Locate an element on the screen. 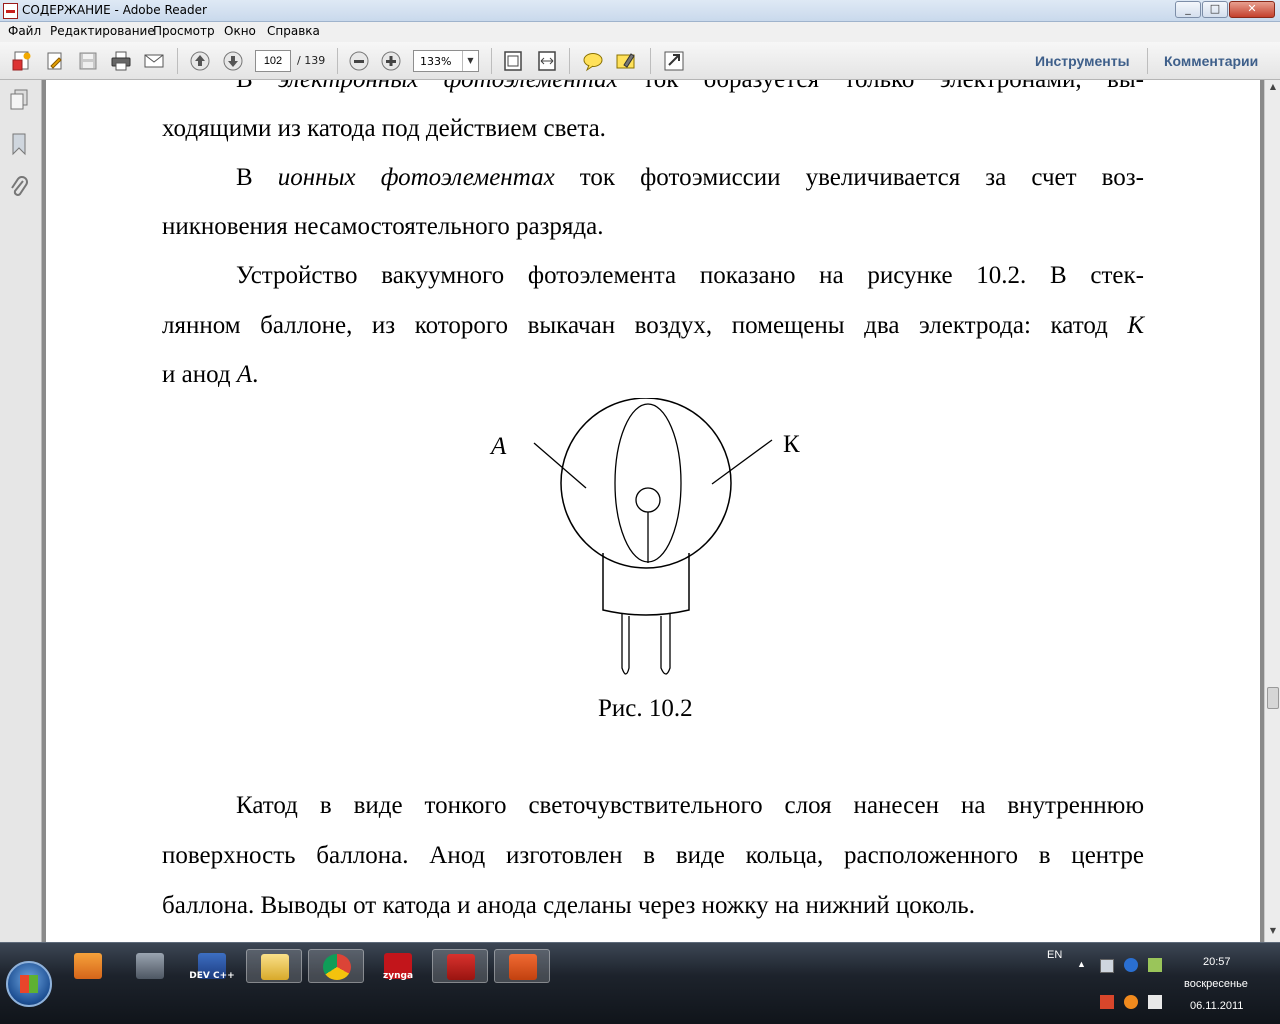  comment-icon is located at coordinates (593, 61).